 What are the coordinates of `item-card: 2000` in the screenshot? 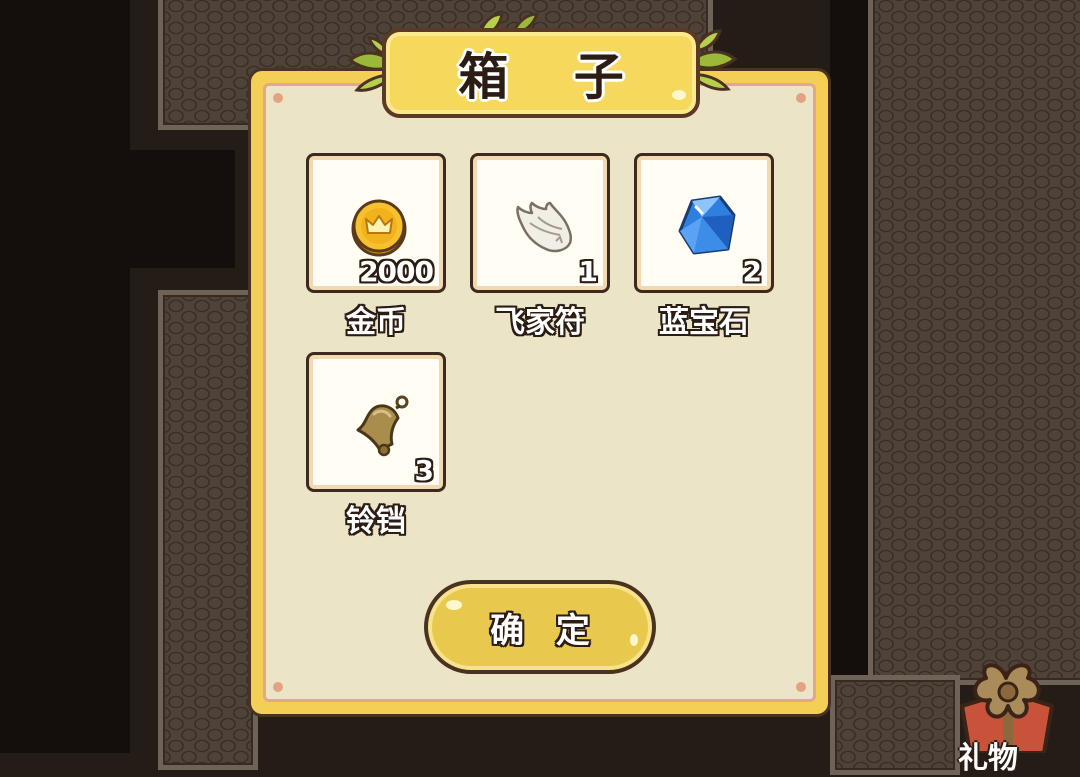 It's located at (376, 223).